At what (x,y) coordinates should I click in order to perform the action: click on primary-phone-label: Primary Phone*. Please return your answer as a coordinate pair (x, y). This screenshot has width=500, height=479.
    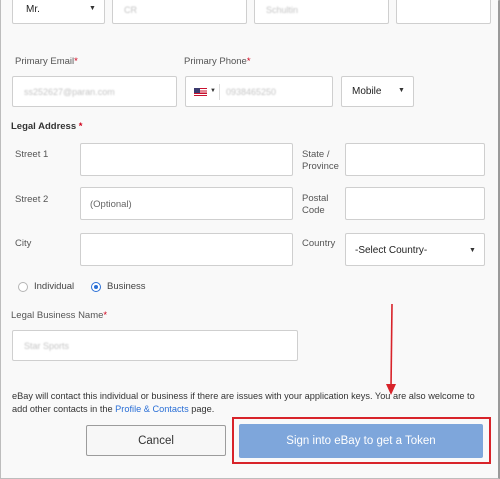
    Looking at the image, I should click on (217, 61).